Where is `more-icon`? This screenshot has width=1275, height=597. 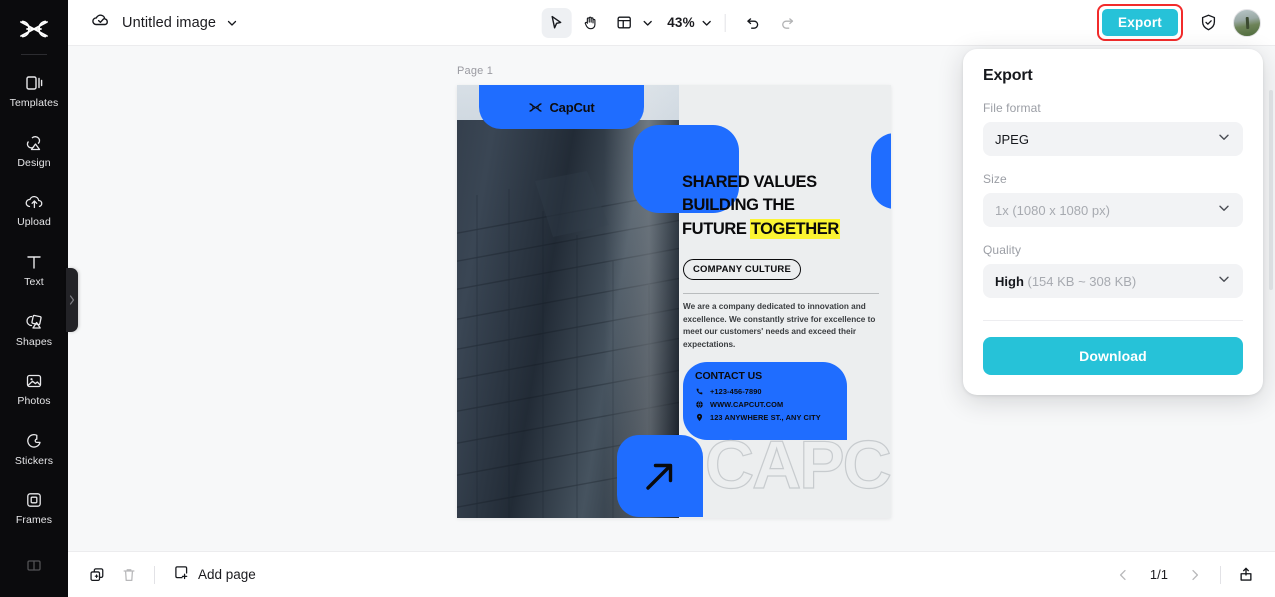
more-icon is located at coordinates (34, 565).